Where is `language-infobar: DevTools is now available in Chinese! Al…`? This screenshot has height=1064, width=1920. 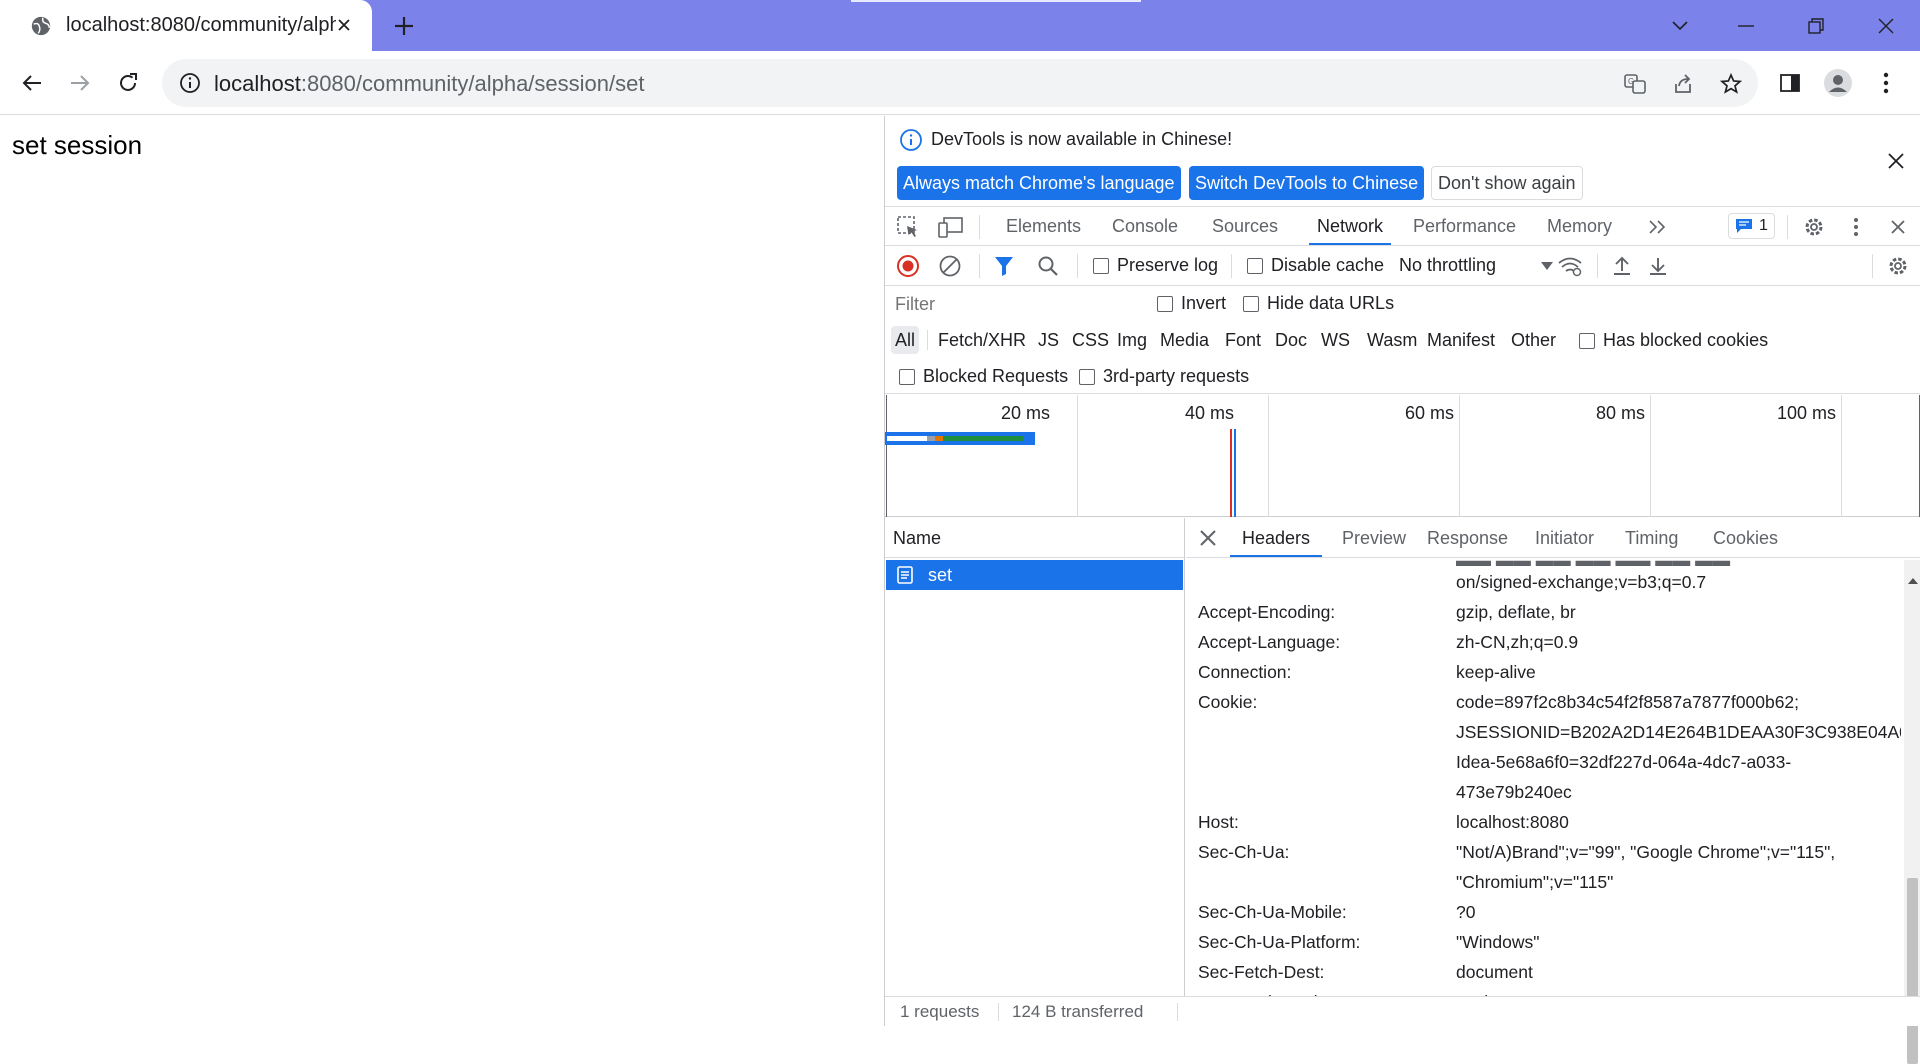
language-infobar: DevTools is now available in Chinese! Al… is located at coordinates (1402, 161).